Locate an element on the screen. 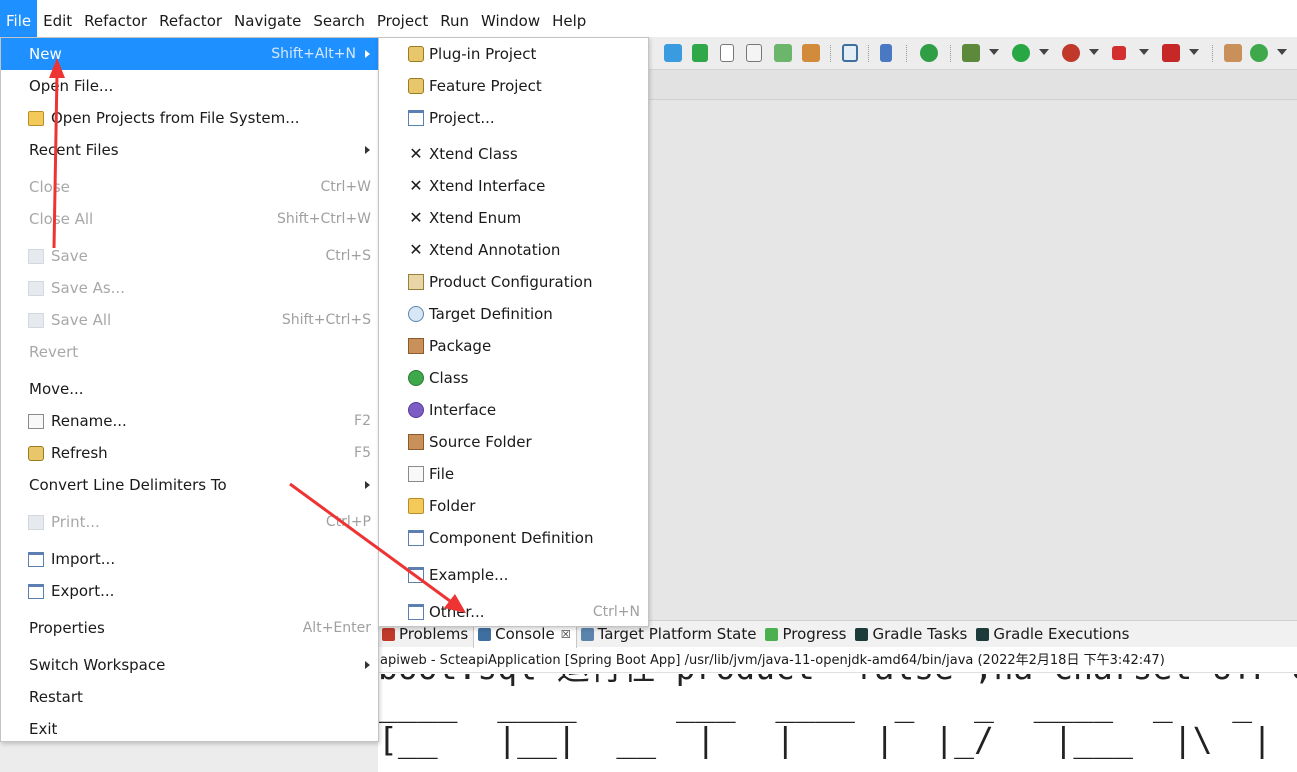  run-icon is located at coordinates (1021, 53).